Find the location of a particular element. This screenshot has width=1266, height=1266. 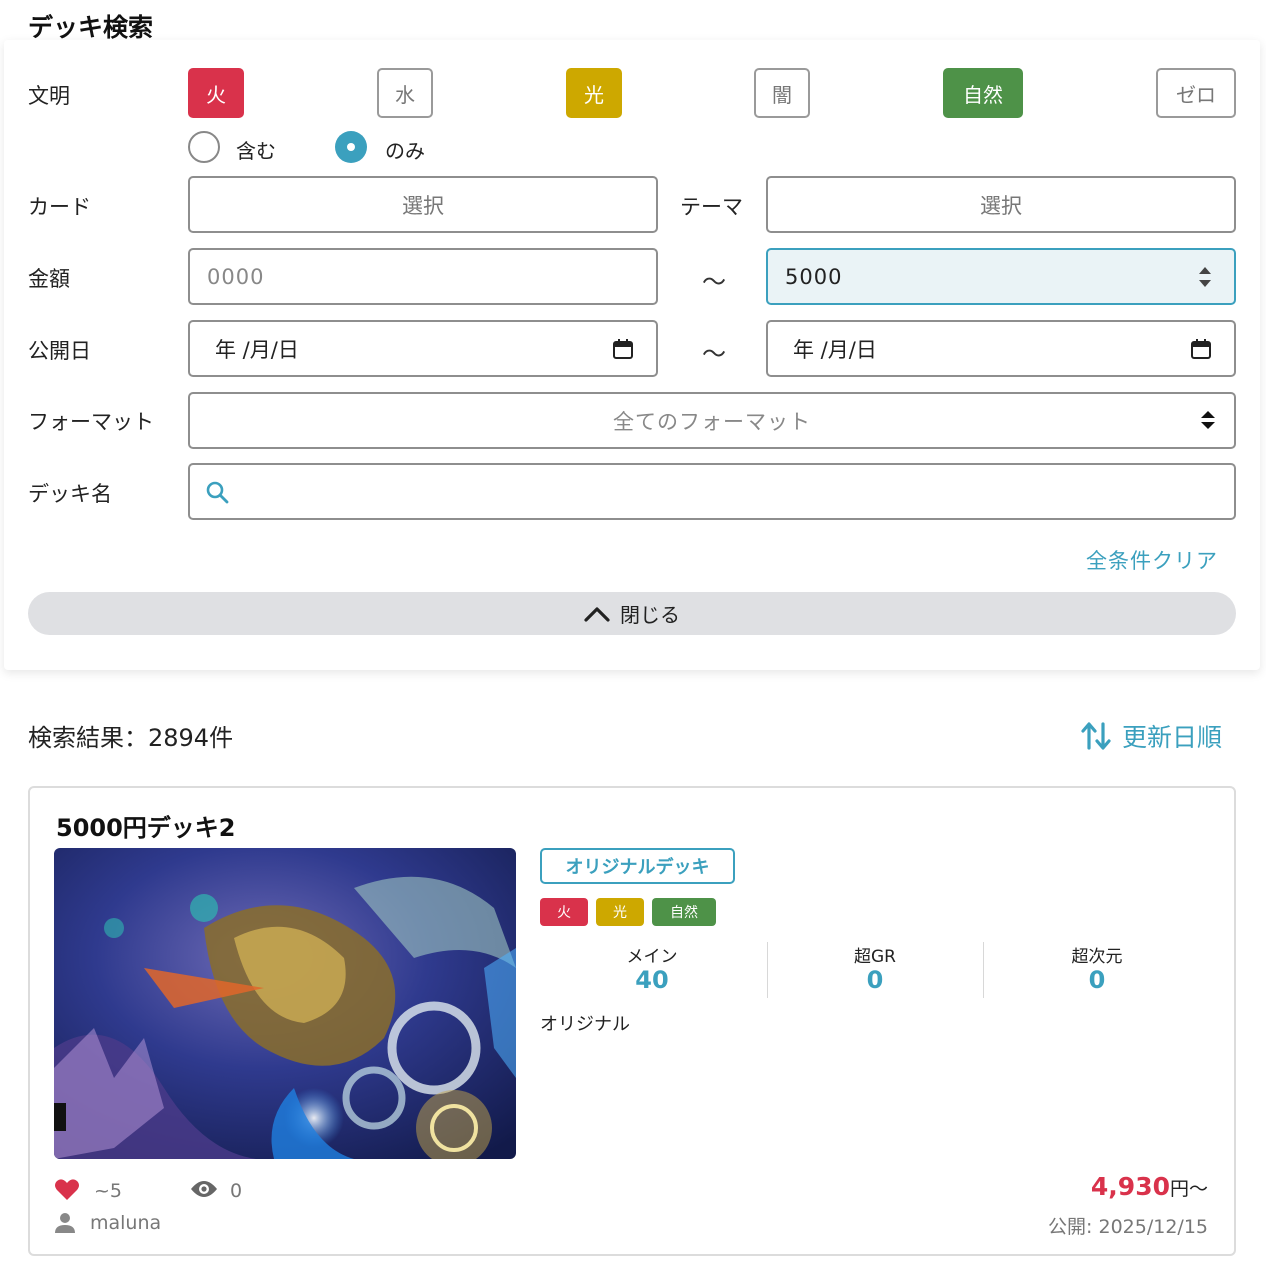

civ-water-button: 水 is located at coordinates (405, 93).